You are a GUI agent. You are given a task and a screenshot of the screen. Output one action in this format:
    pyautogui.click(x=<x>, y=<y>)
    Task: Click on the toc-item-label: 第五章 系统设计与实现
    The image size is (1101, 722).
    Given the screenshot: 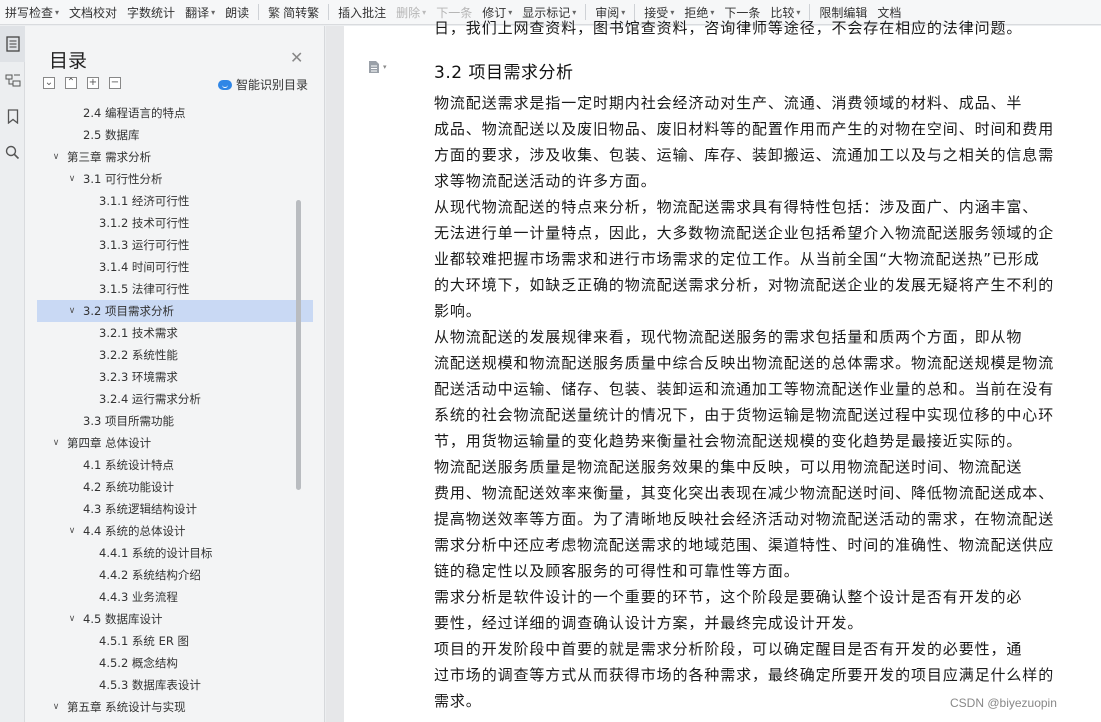 What is the action you would take?
    pyautogui.click(x=126, y=707)
    